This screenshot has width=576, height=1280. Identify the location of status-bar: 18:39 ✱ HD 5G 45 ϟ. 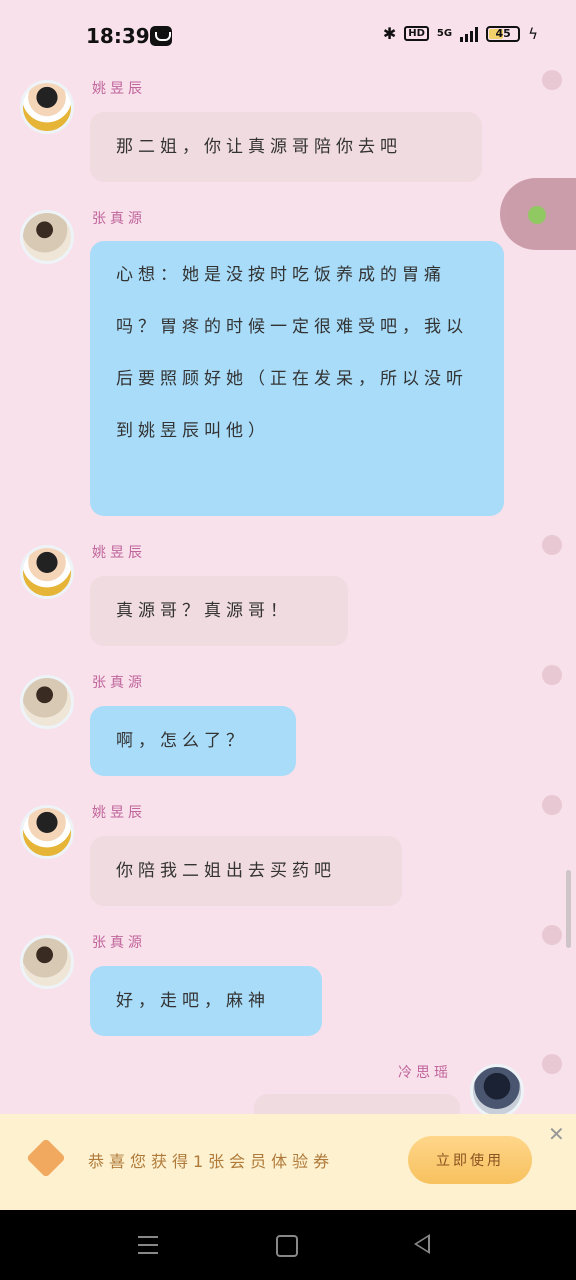
(288, 36).